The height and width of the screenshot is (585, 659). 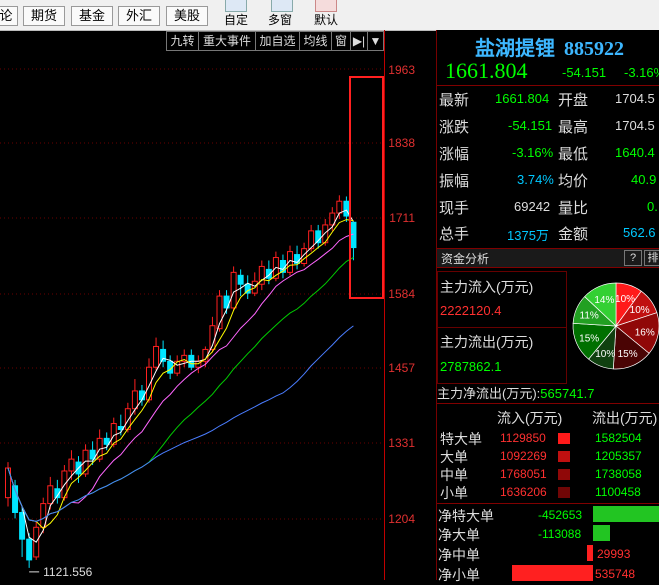 I want to click on axis-tick: 1963, so click(x=401, y=70).